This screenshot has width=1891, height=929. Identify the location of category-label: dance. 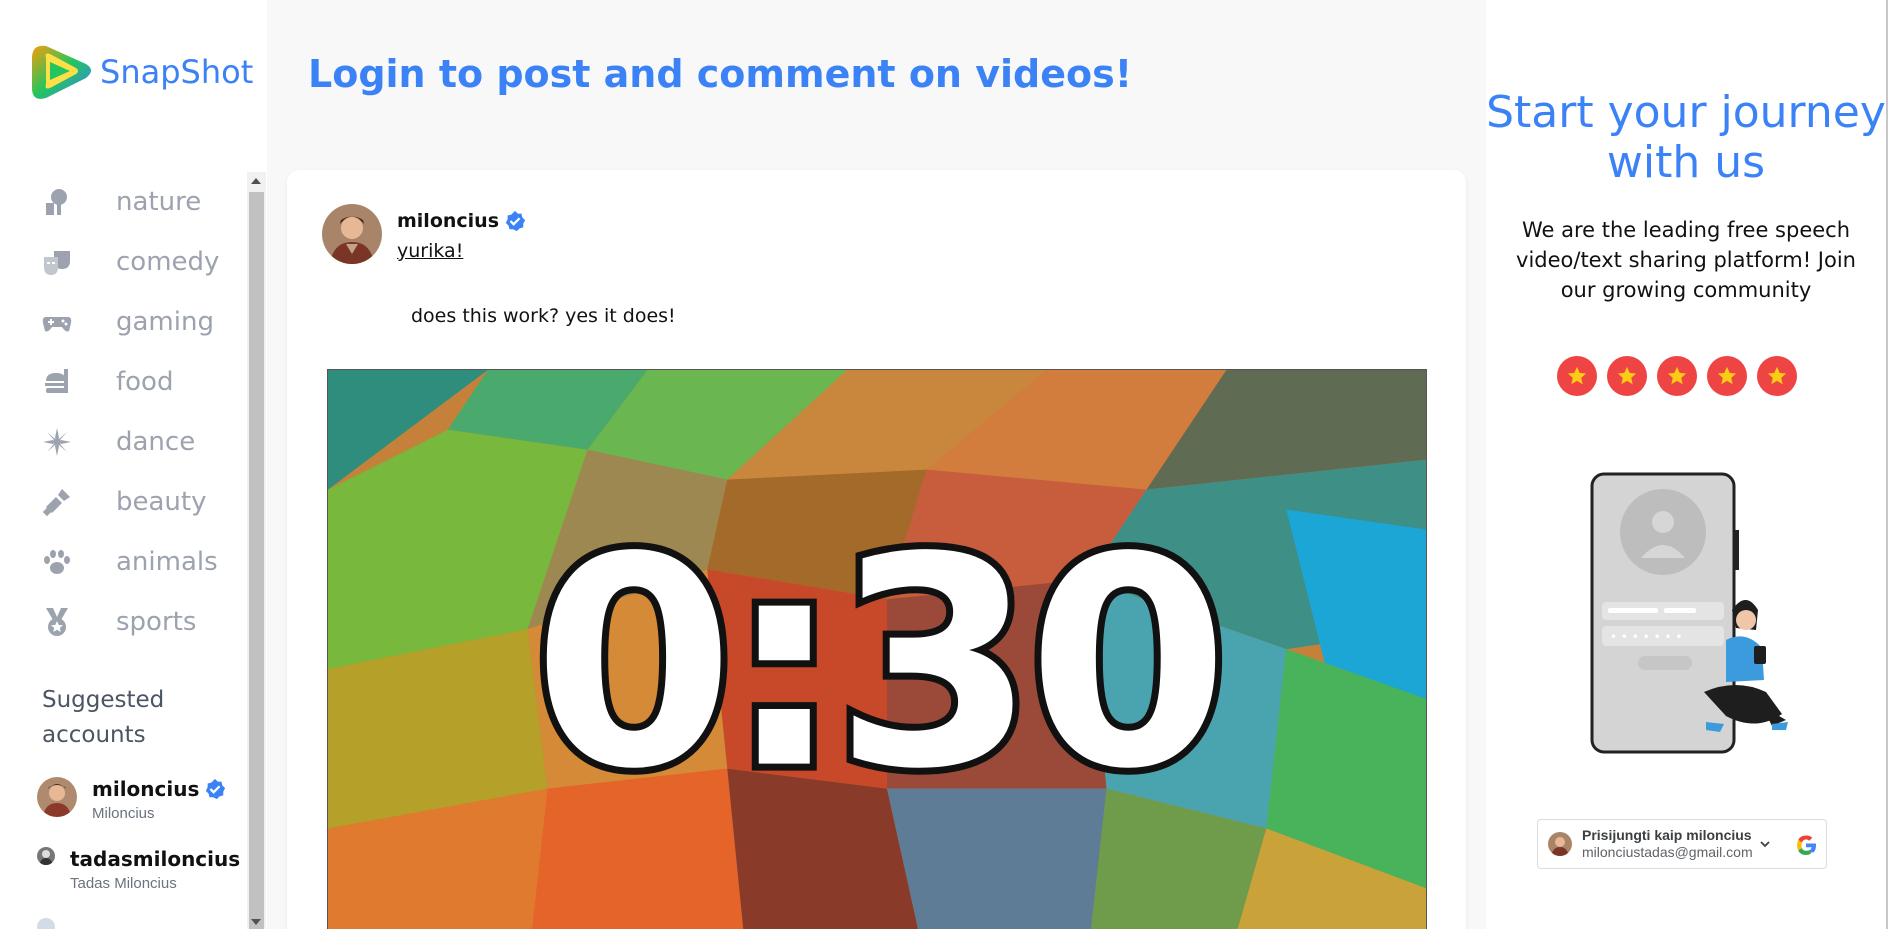
(156, 442).